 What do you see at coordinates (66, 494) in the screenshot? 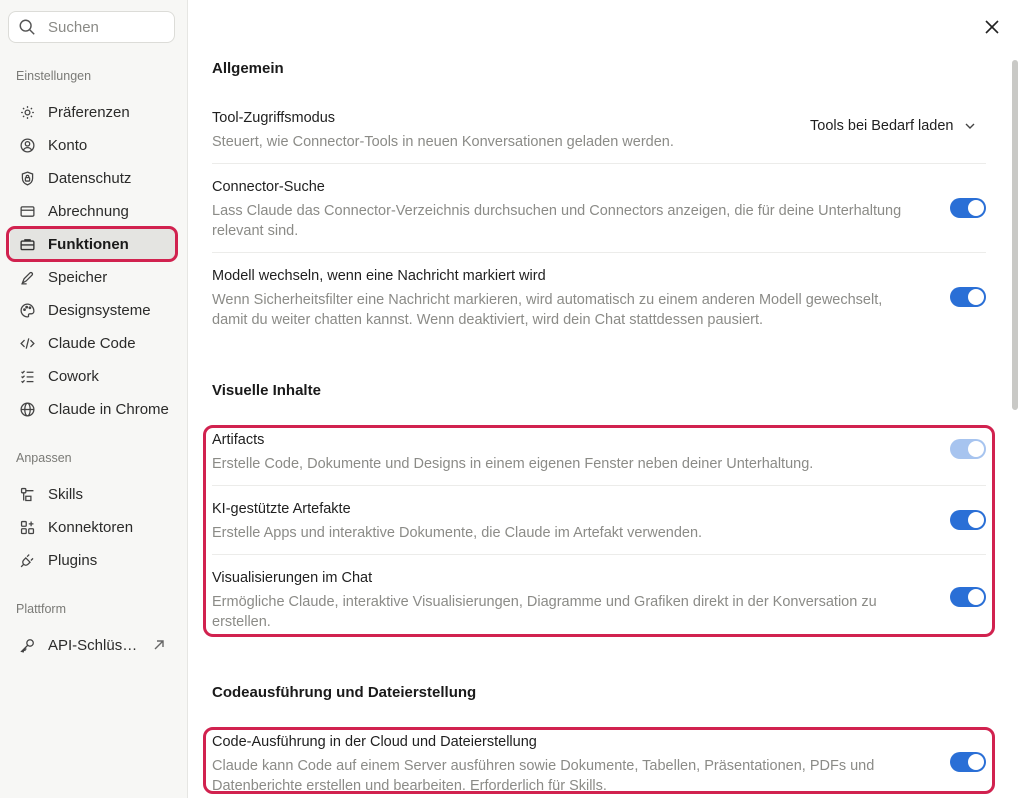
I see `sidebar-item-label: Skills` at bounding box center [66, 494].